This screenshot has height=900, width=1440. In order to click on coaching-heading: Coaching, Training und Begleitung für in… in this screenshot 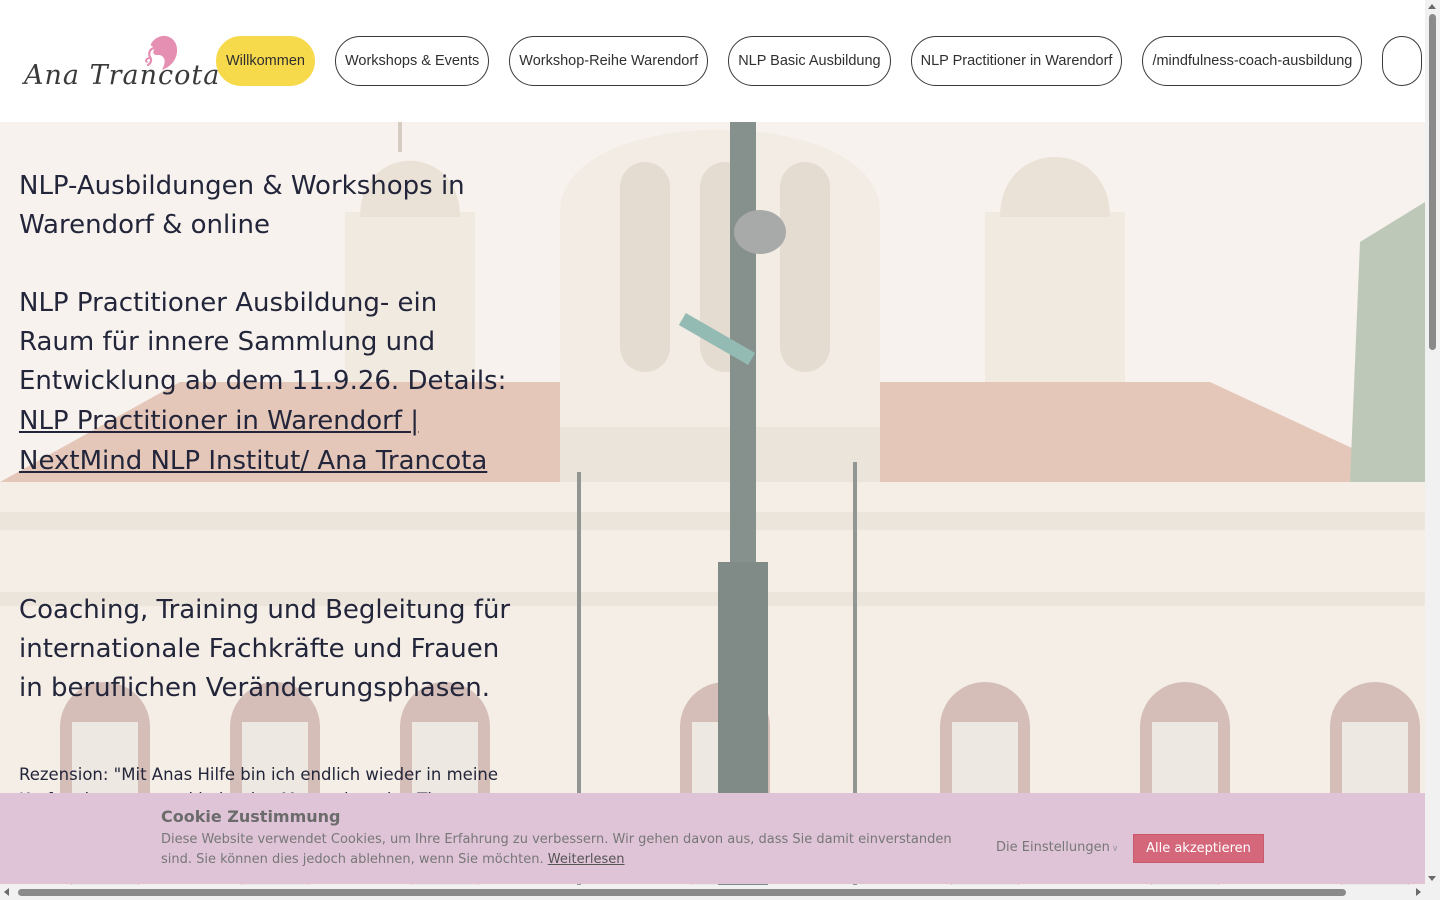, I will do `click(265, 649)`.